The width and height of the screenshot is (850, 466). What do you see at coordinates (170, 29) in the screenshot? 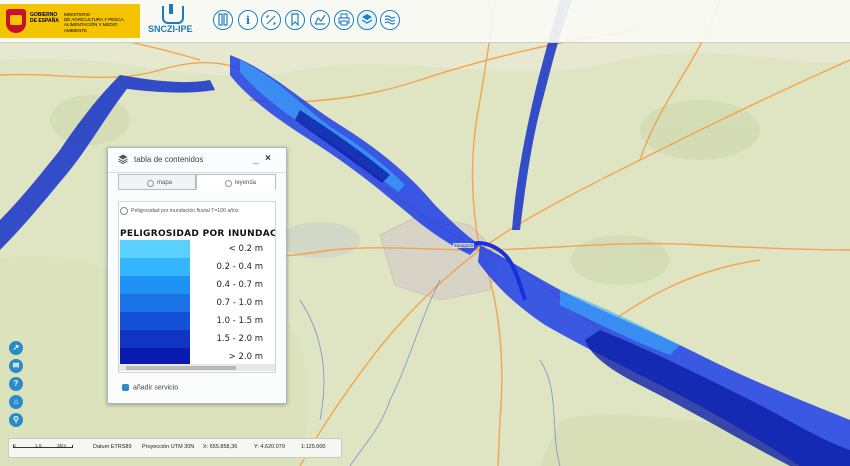
I see `app-name: SNCZI-IPE` at bounding box center [170, 29].